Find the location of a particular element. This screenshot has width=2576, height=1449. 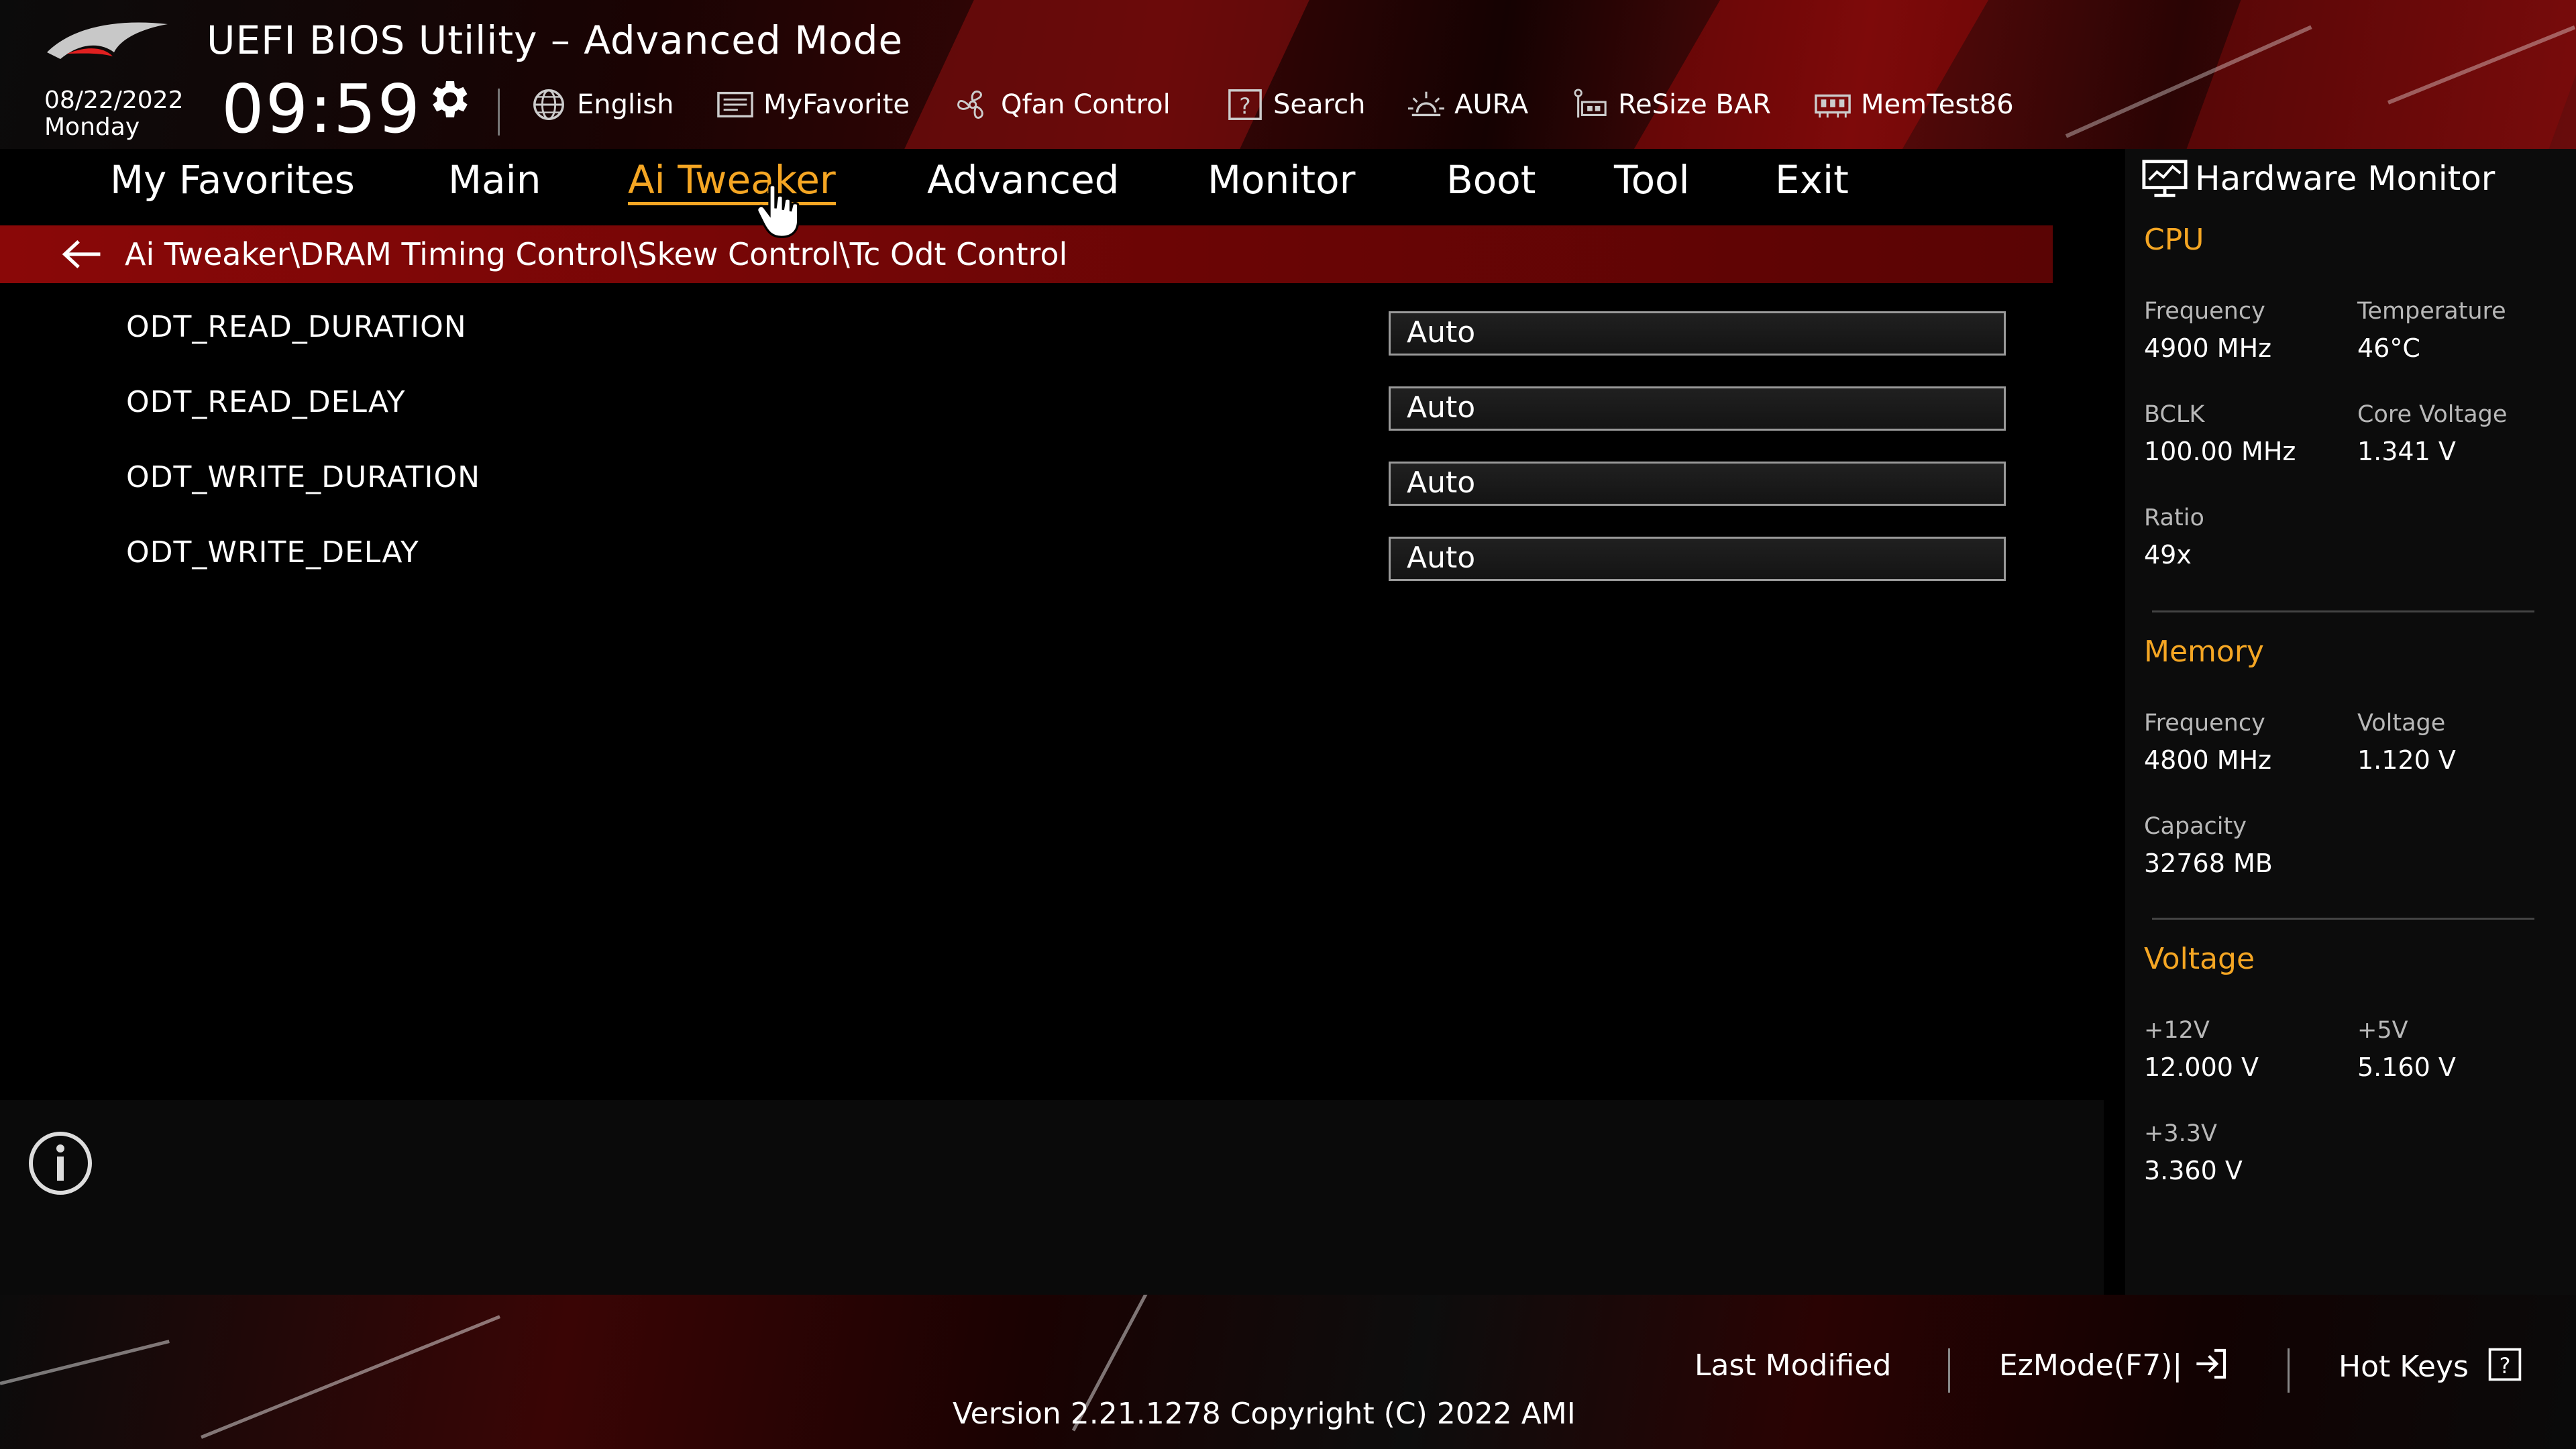

ezmode-label: EzMode(F7)| is located at coordinates (2091, 1365).